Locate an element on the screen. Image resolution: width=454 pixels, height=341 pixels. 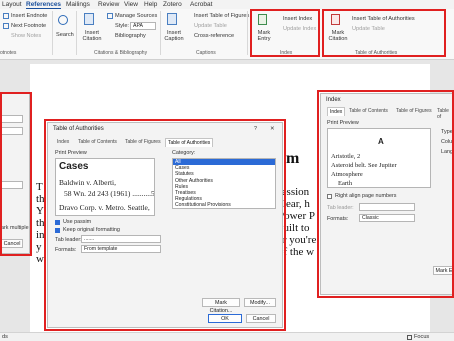
style-label: Style: is located at coordinates (122, 26).